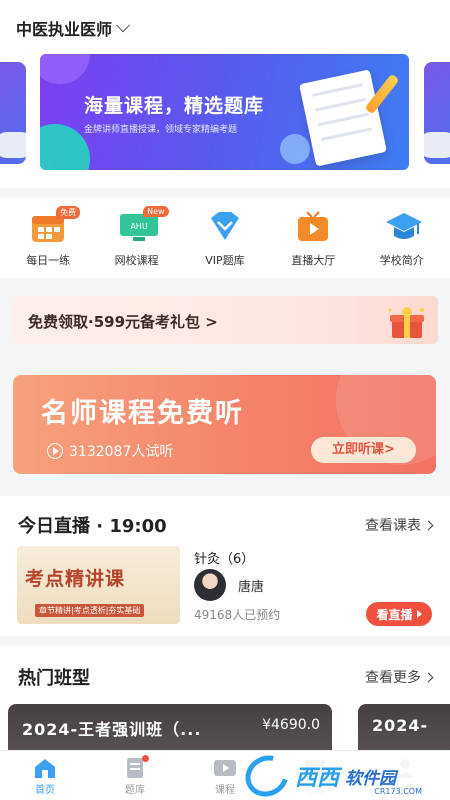 This screenshot has width=450, height=800. What do you see at coordinates (161, 130) in the screenshot?
I see `banner-subtitle: 金牌讲师直播授课，领域专家精编考题` at bounding box center [161, 130].